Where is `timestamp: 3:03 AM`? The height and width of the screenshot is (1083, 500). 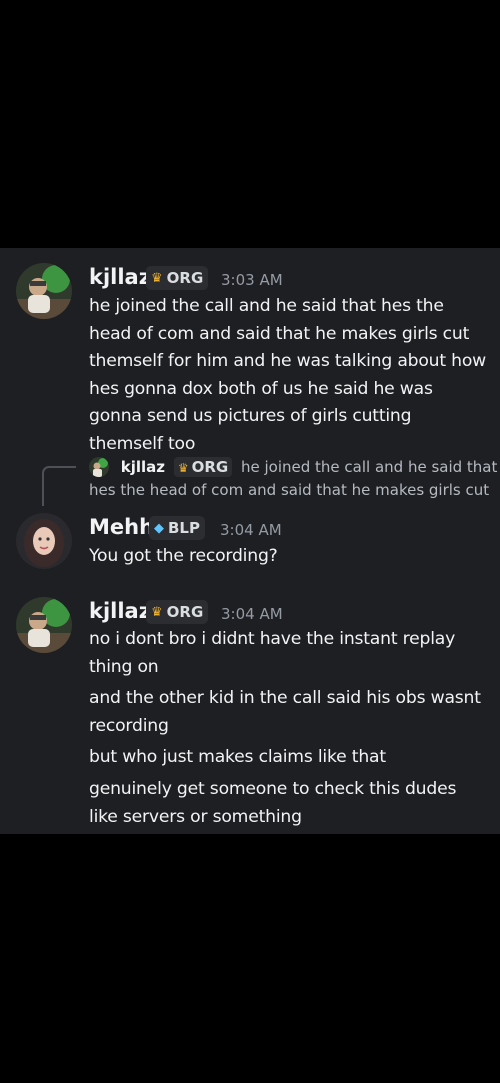
timestamp: 3:03 AM is located at coordinates (252, 280).